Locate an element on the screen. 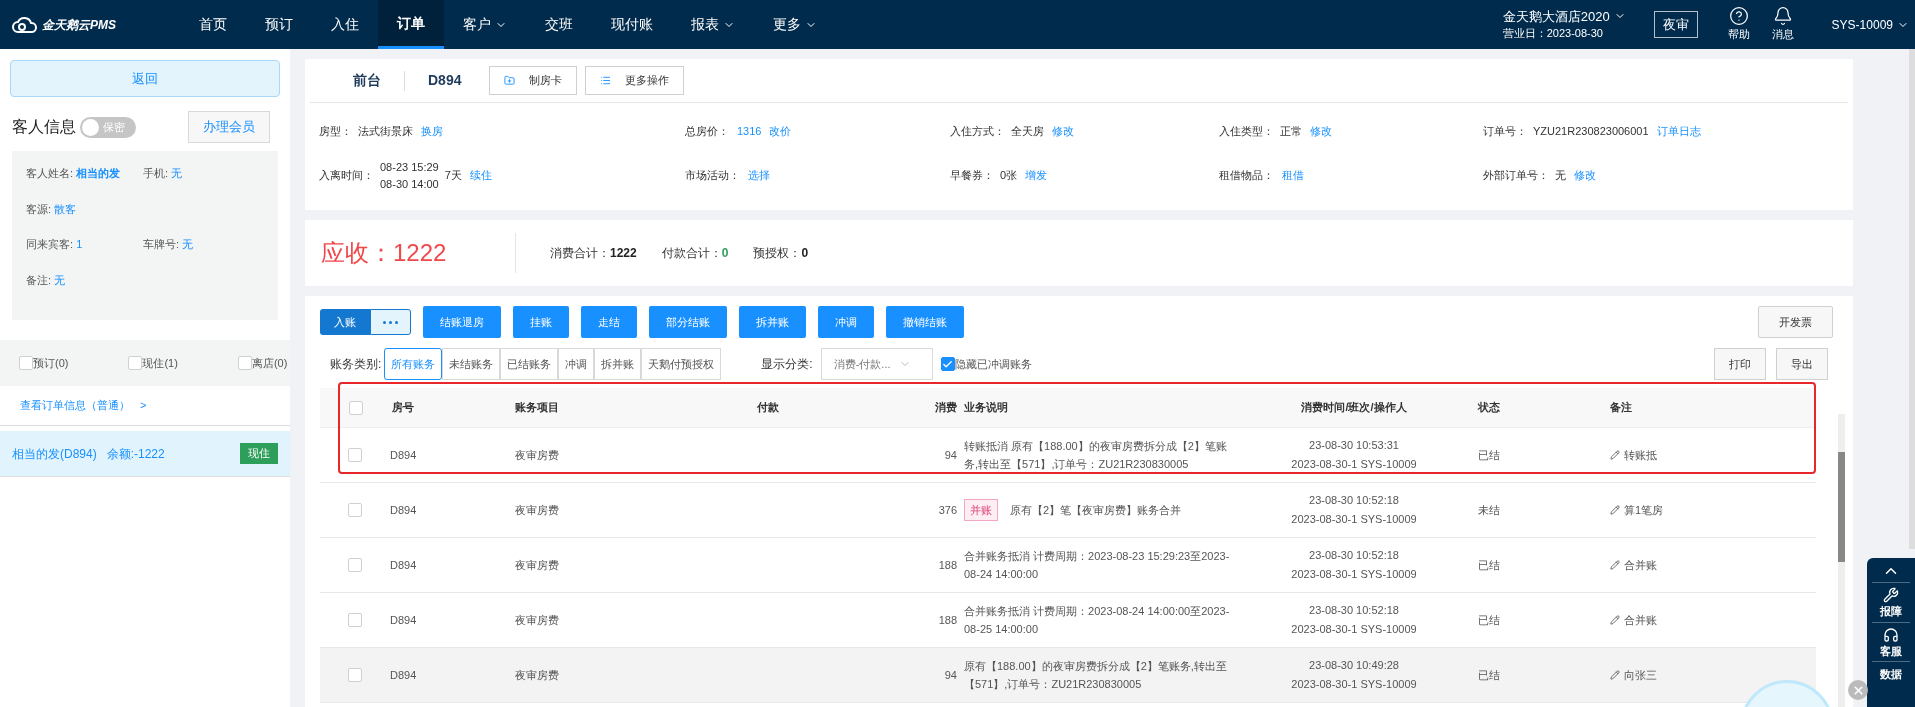 This screenshot has width=1915, height=707. hotel-name: 金天鹅大酒店2020 is located at coordinates (1556, 16).